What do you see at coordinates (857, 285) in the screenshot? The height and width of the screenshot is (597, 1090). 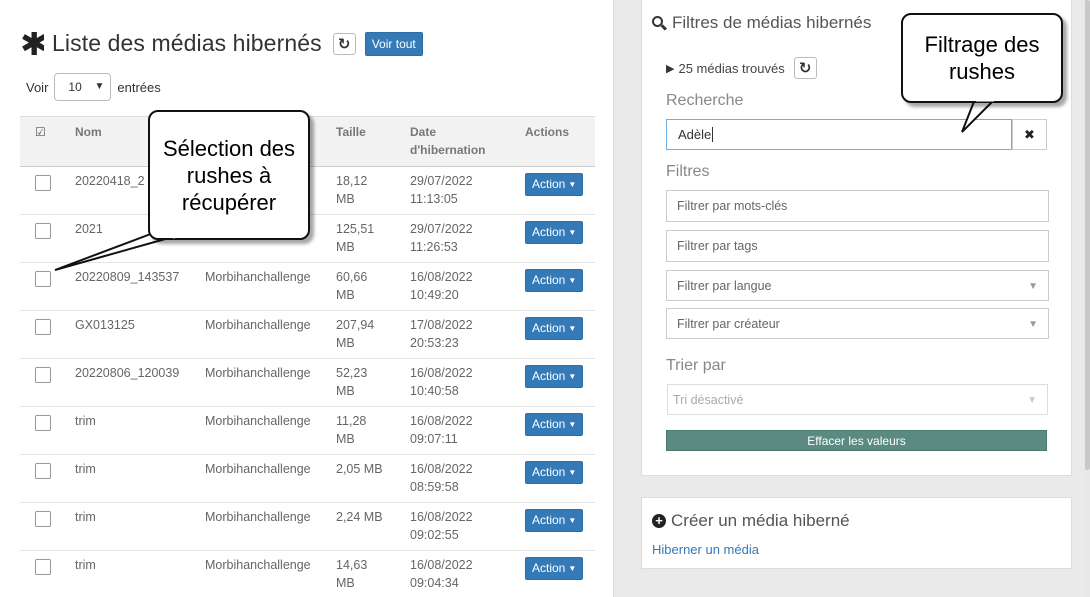 I see `language-filter-select: Filtrer par langue ▼` at bounding box center [857, 285].